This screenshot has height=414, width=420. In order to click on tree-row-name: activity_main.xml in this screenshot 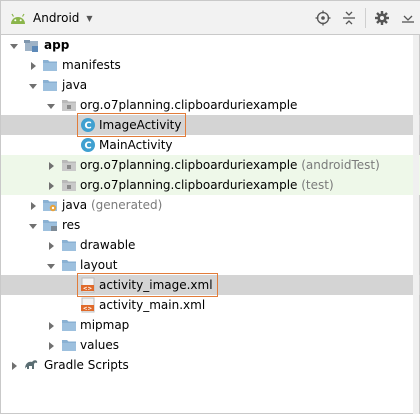, I will do `click(152, 305)`.